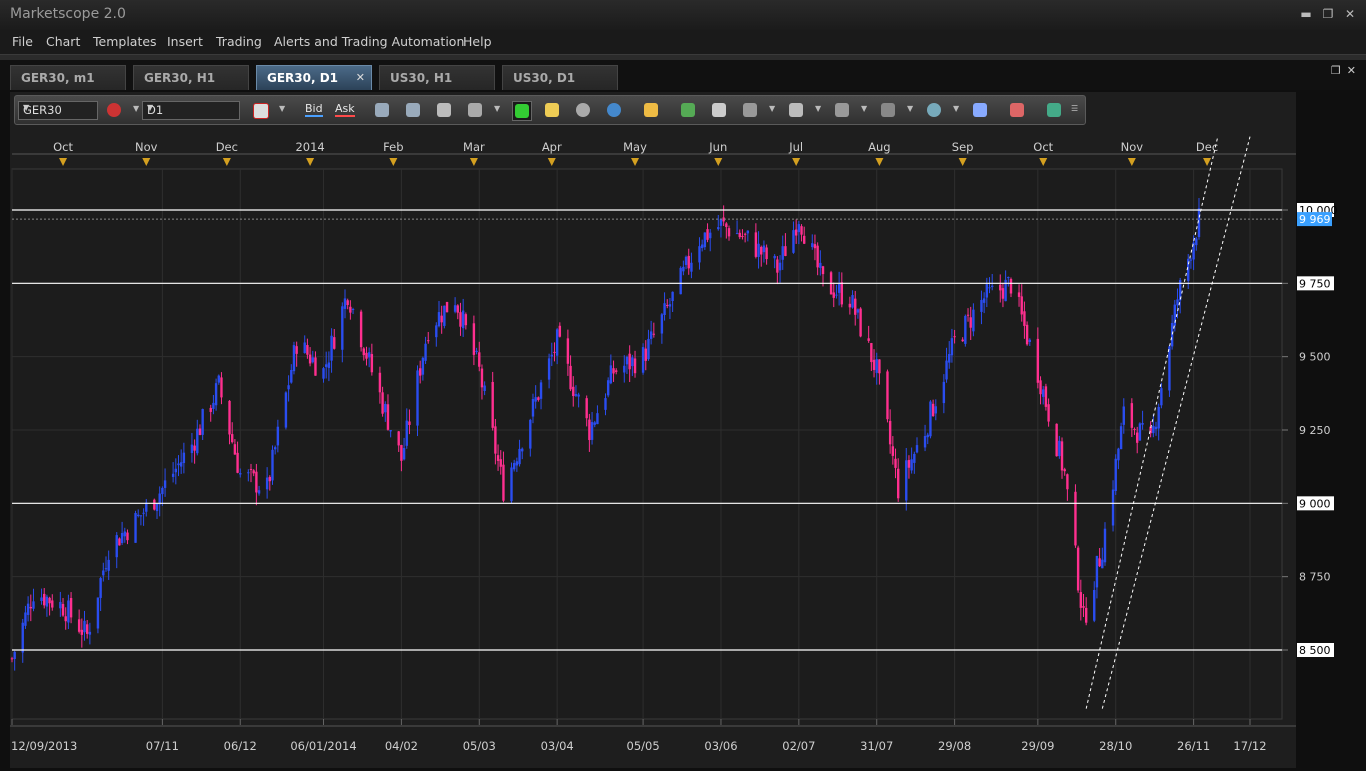 This screenshot has width=1366, height=771. Describe the element at coordinates (560, 77) in the screenshot. I see `tab-us30-d1: US30, D1` at that location.